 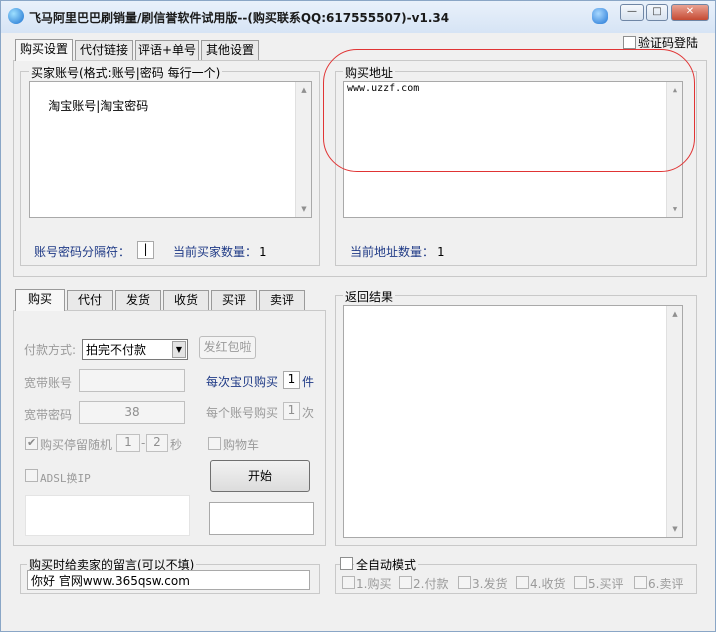 I want to click on buy-address-text: www.uzzf.com, so click(x=383, y=88).